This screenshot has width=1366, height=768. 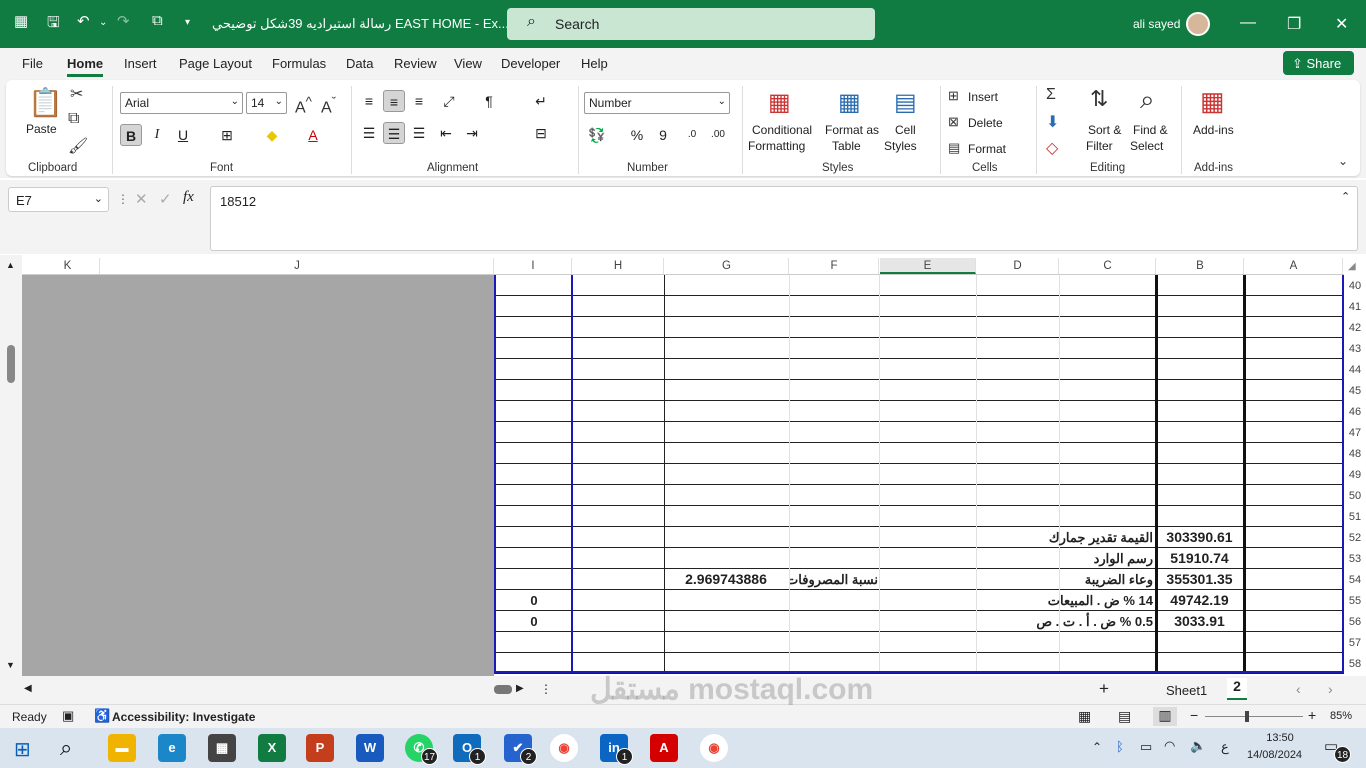 What do you see at coordinates (1120, 746) in the screenshot?
I see `bluetooth-icon: ᛒ` at bounding box center [1120, 746].